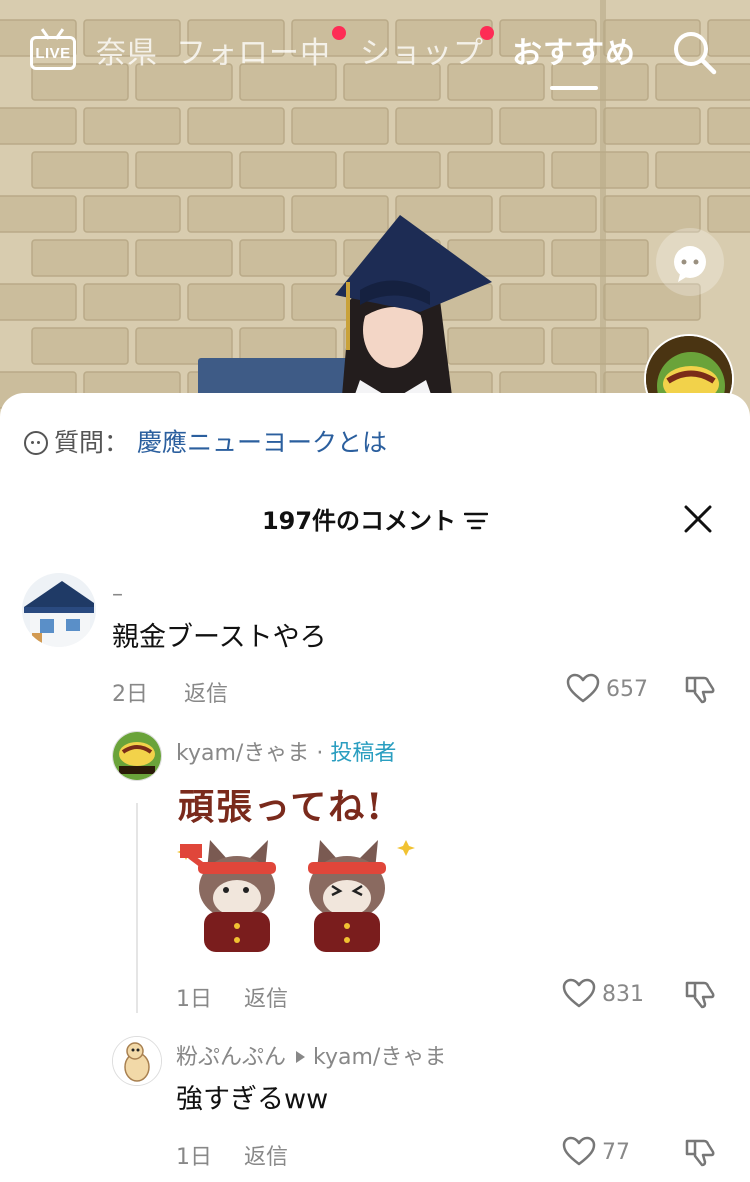 This screenshot has height=1182, width=750. I want to click on tab-region: 奈県, so click(127, 50).